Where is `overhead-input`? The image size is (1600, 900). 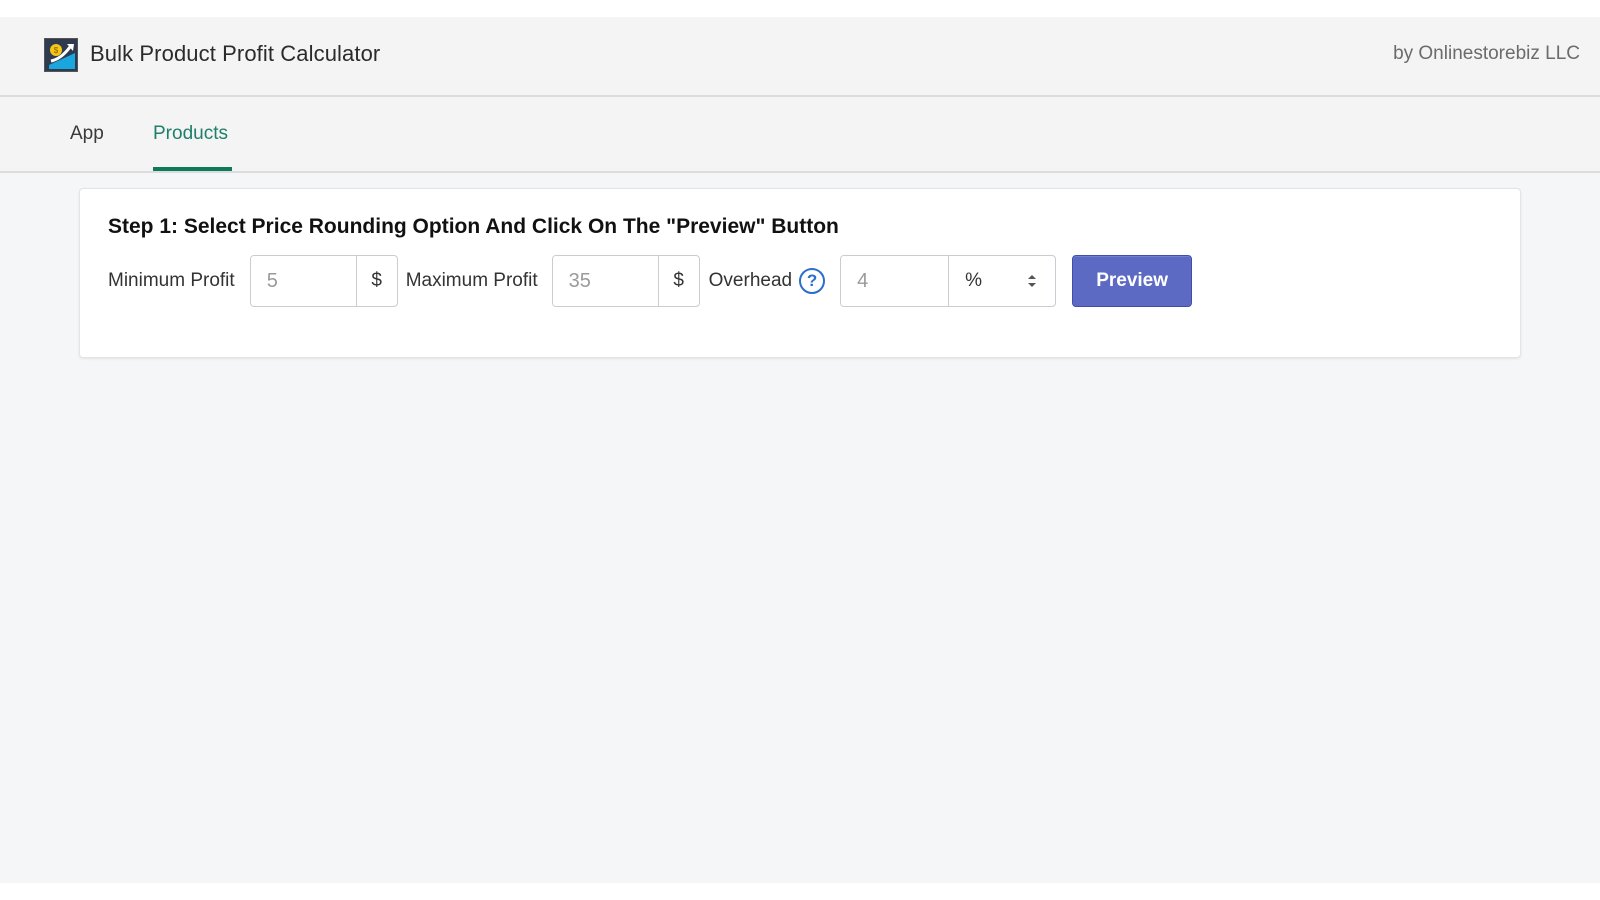
overhead-input is located at coordinates (895, 281).